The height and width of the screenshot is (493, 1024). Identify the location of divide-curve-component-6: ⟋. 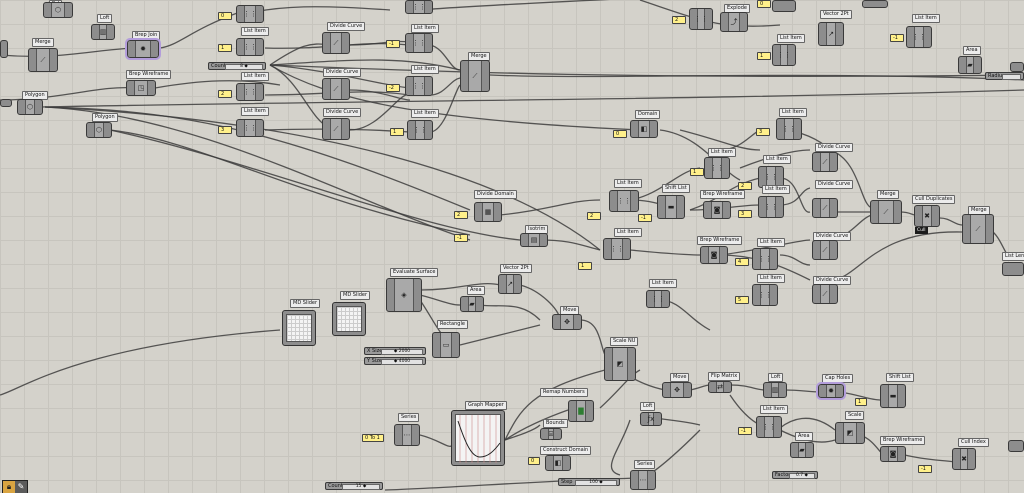
(825, 250).